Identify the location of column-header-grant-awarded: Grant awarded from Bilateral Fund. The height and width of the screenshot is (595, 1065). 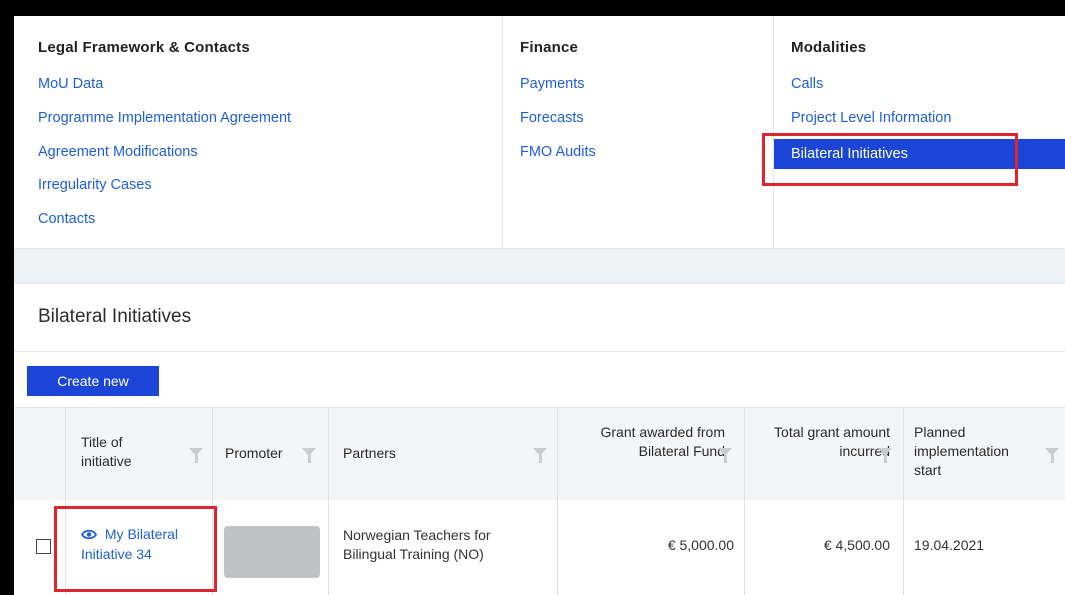
(663, 441).